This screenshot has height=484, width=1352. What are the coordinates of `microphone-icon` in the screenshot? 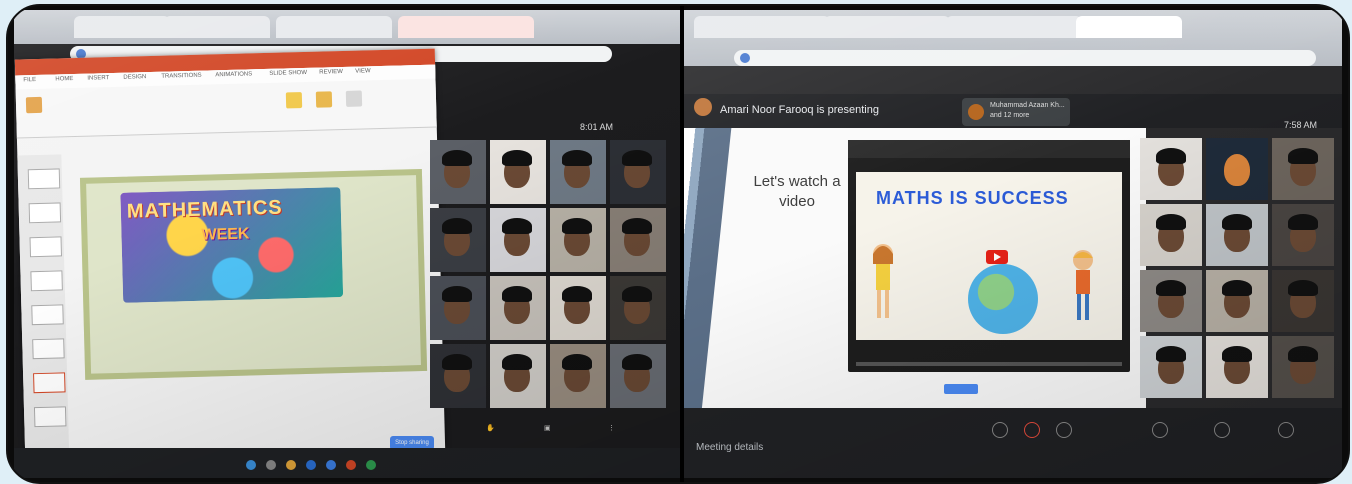 It's located at (1000, 430).